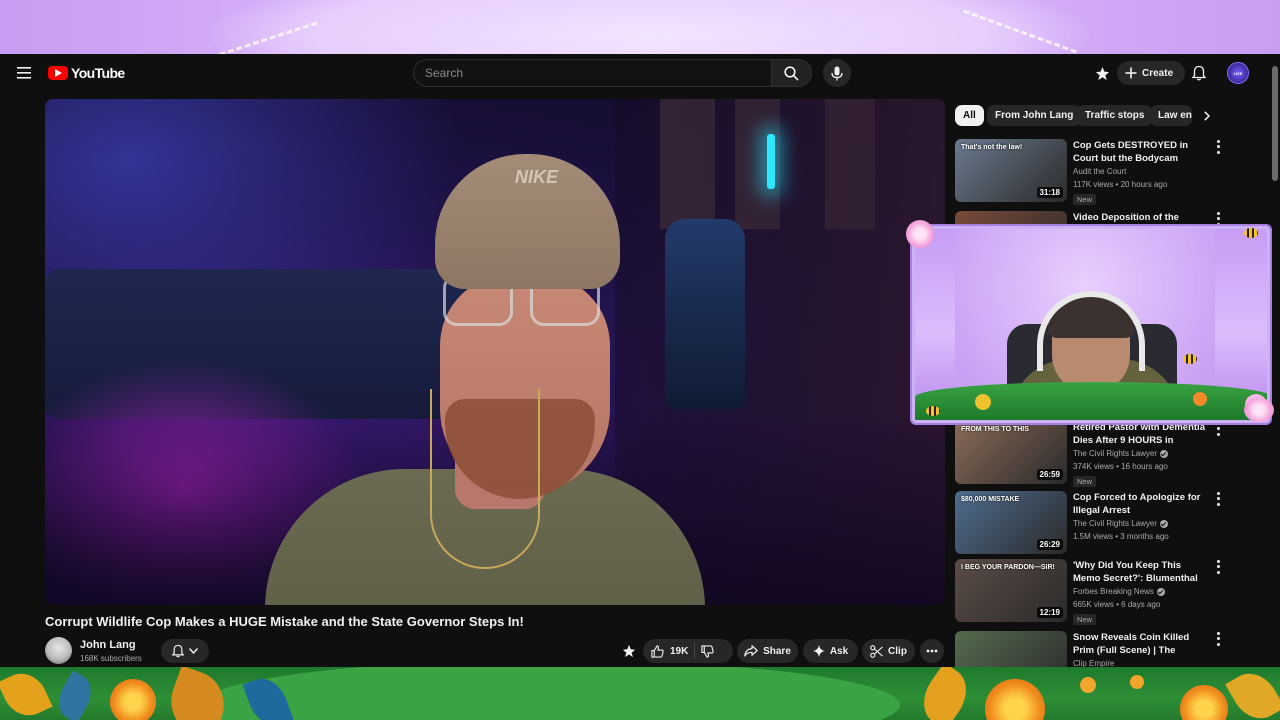  Describe the element at coordinates (1275, 360) in the screenshot. I see `page-scrollbar` at that location.